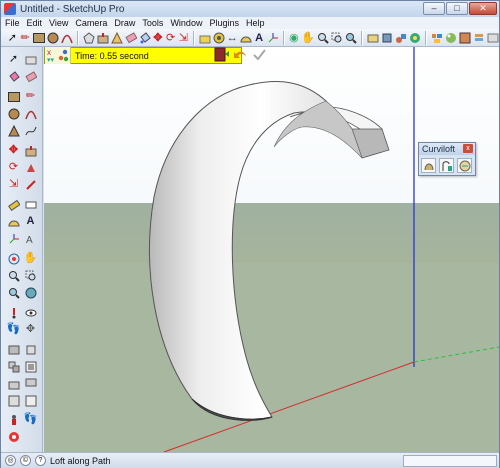 This screenshot has height=468, width=500. What do you see at coordinates (221, 56) in the screenshot?
I see `exit-door-icon` at bounding box center [221, 56].